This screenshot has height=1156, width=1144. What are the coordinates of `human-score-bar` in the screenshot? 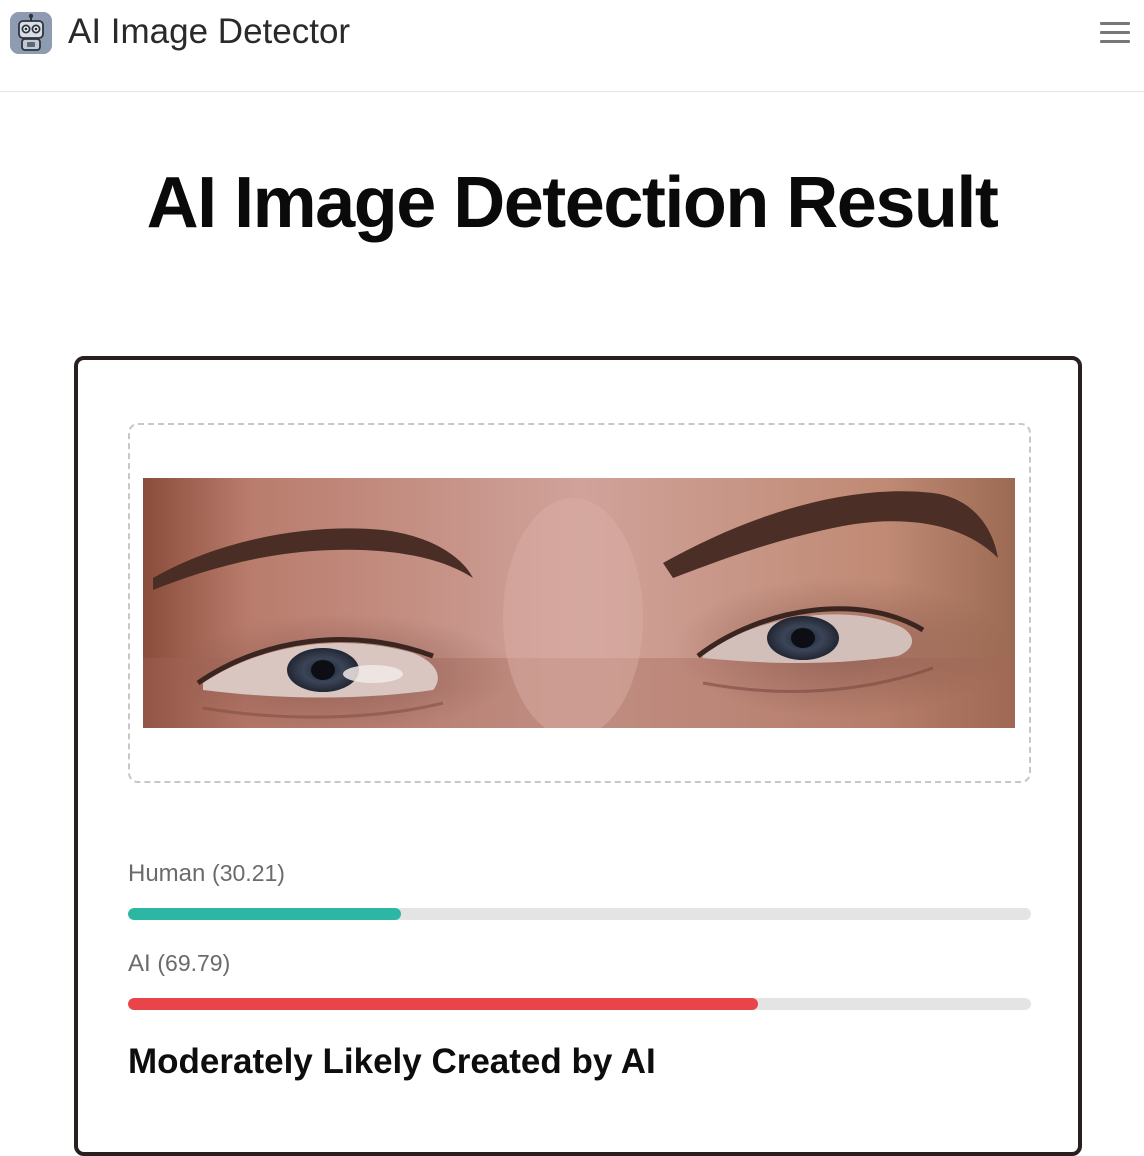 It's located at (579, 914).